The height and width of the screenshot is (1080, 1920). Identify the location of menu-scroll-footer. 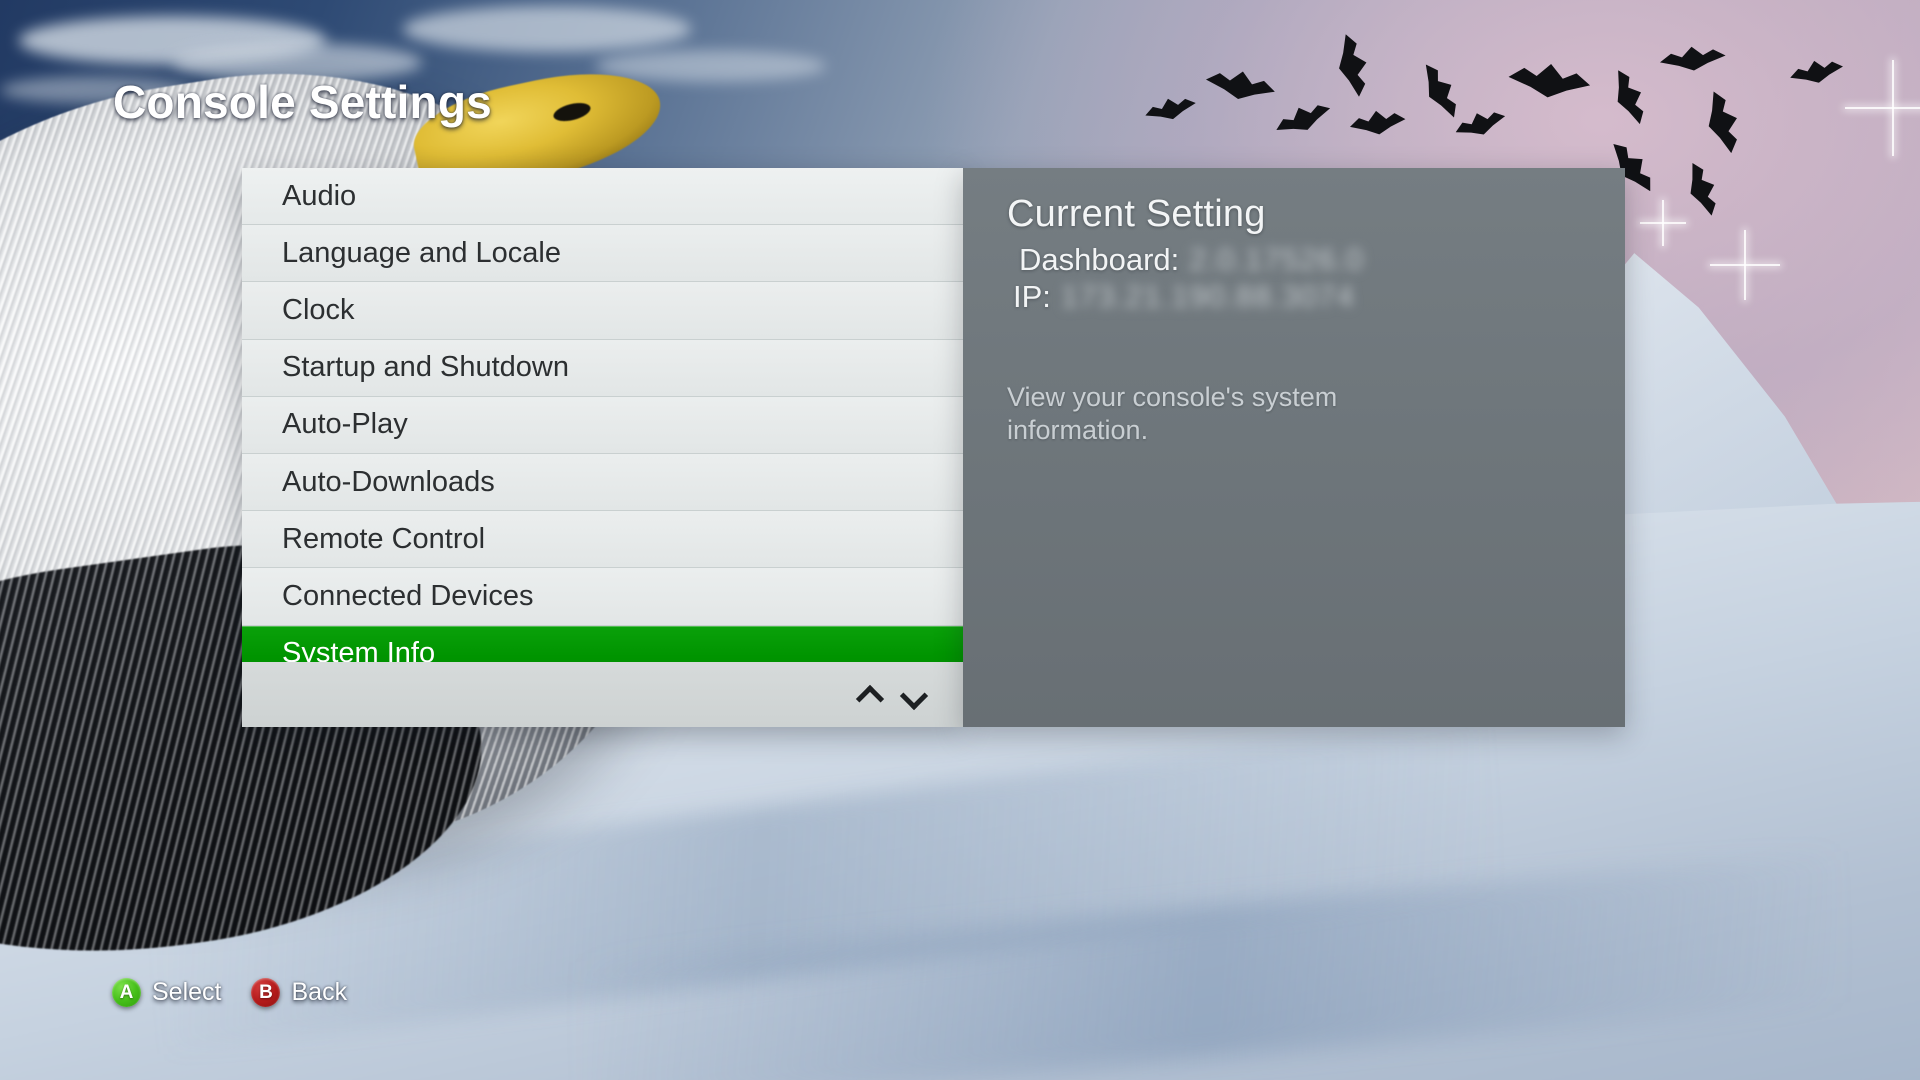
(602, 694).